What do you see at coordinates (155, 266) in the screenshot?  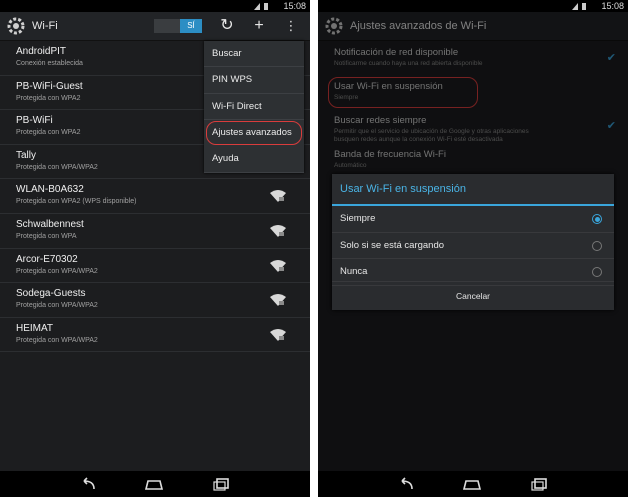 I see `network-row: Arcor-E70302 Protegida con WPA/WPA2` at bounding box center [155, 266].